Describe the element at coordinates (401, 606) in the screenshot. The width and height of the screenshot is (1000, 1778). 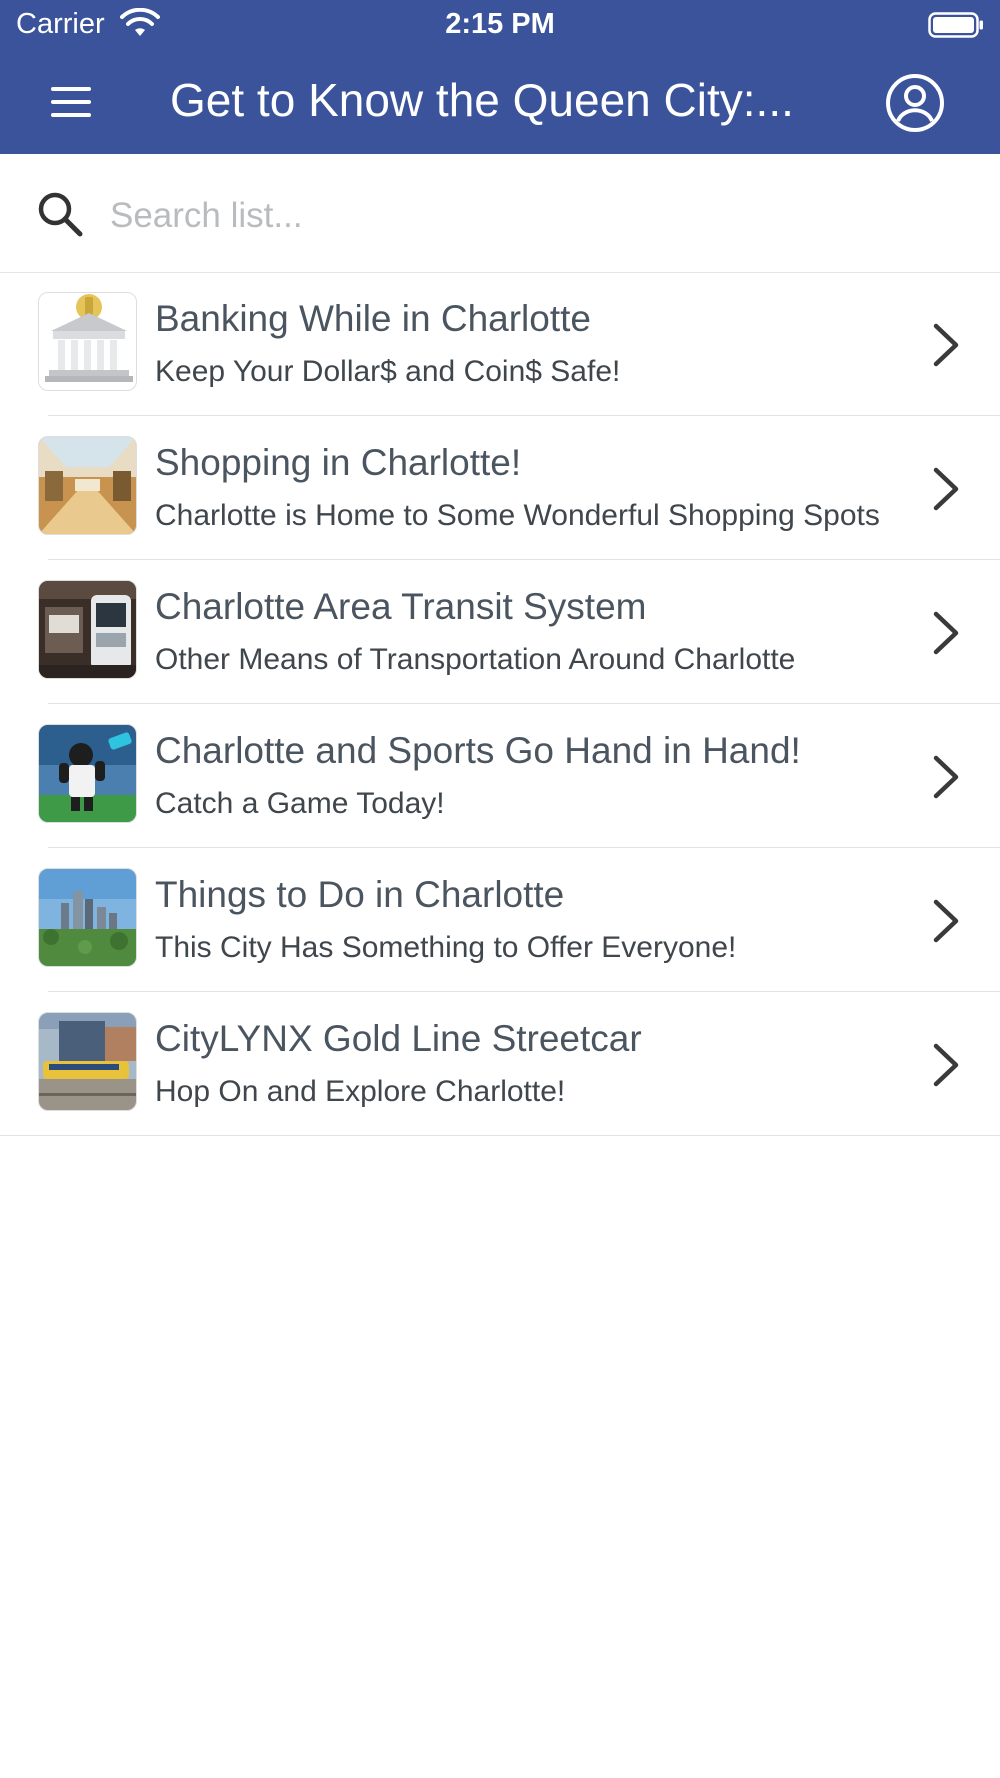
I see `list-item-title: Charlotte Area Transit System` at that location.